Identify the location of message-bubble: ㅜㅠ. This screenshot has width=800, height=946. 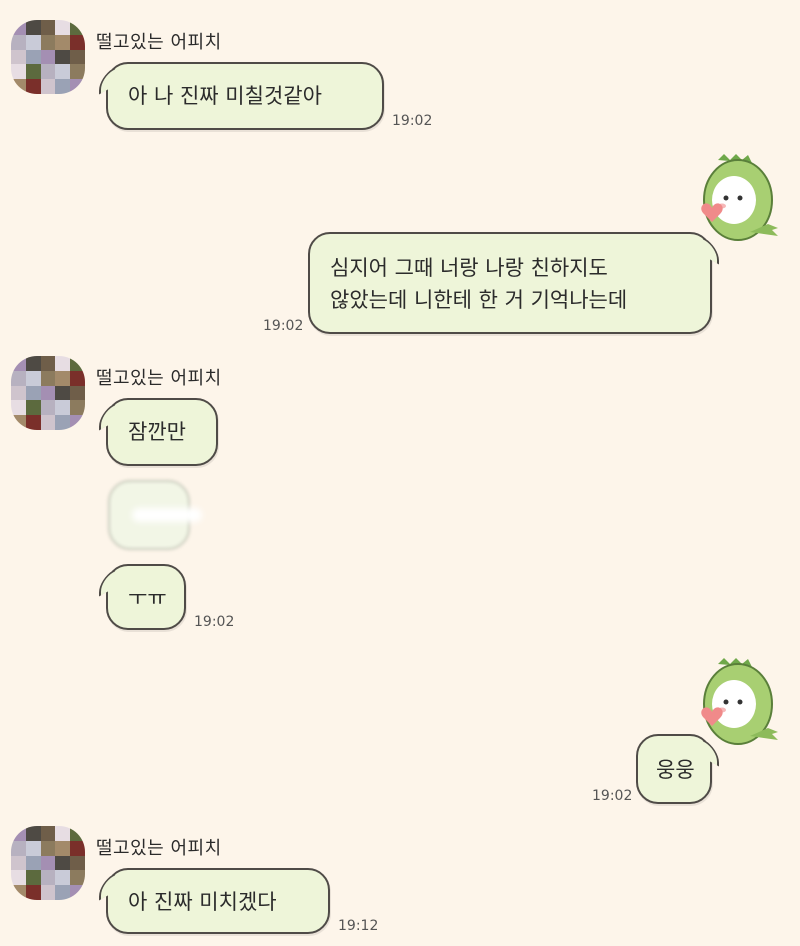
(146, 597).